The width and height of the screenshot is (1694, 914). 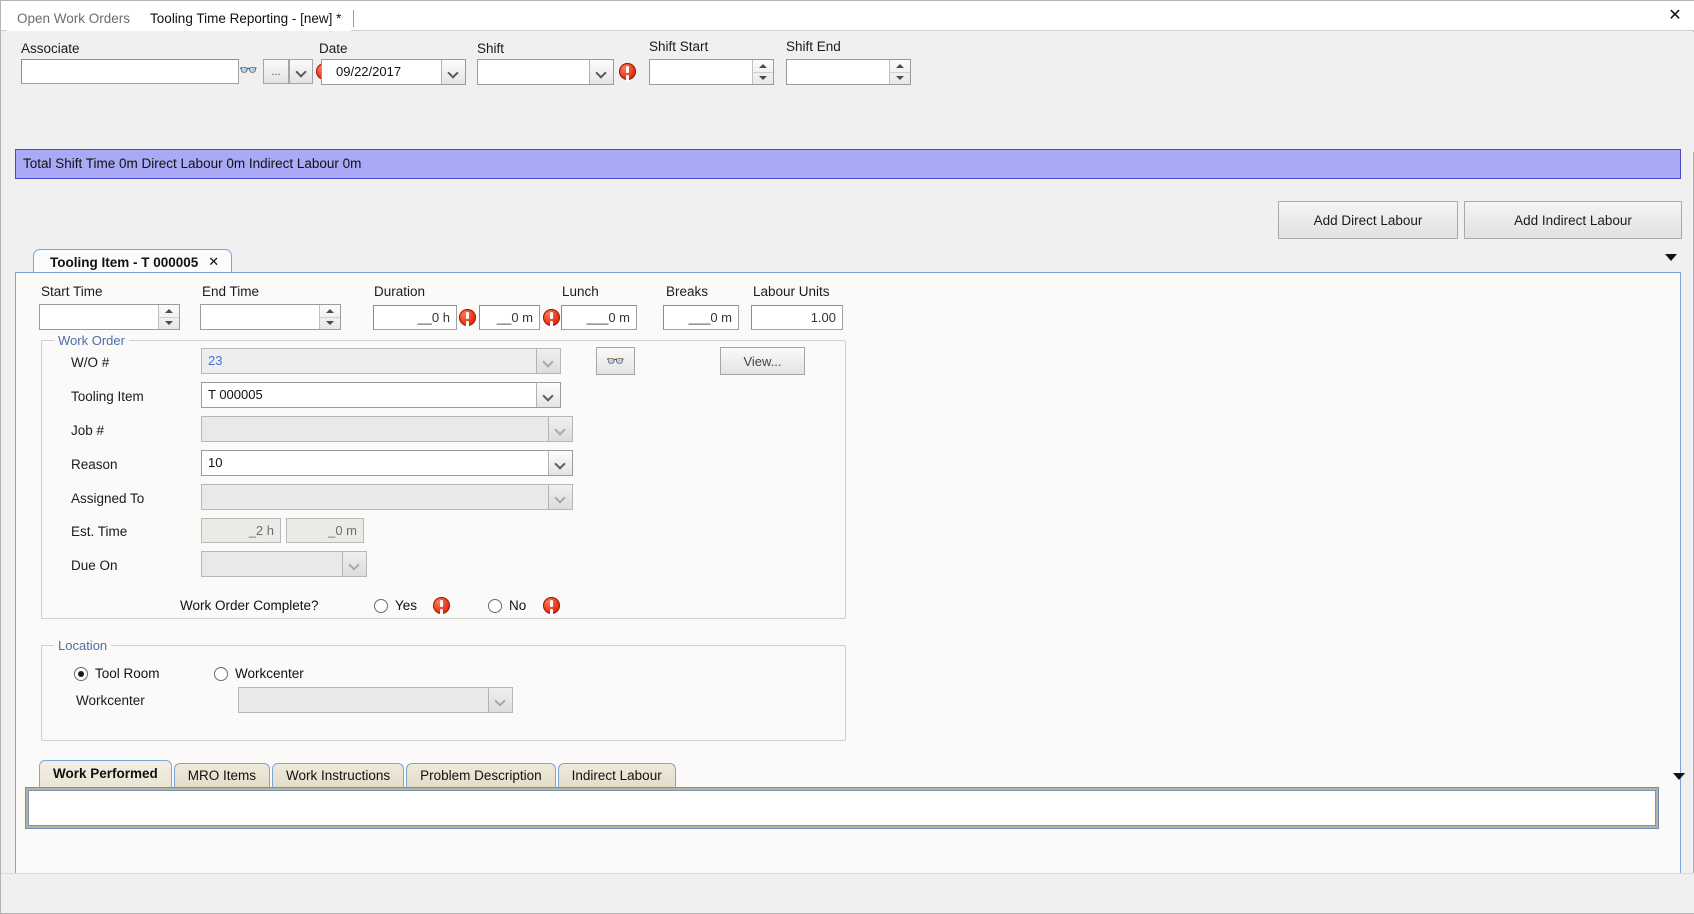 I want to click on tab-mro-items: MRO Items, so click(x=222, y=775).